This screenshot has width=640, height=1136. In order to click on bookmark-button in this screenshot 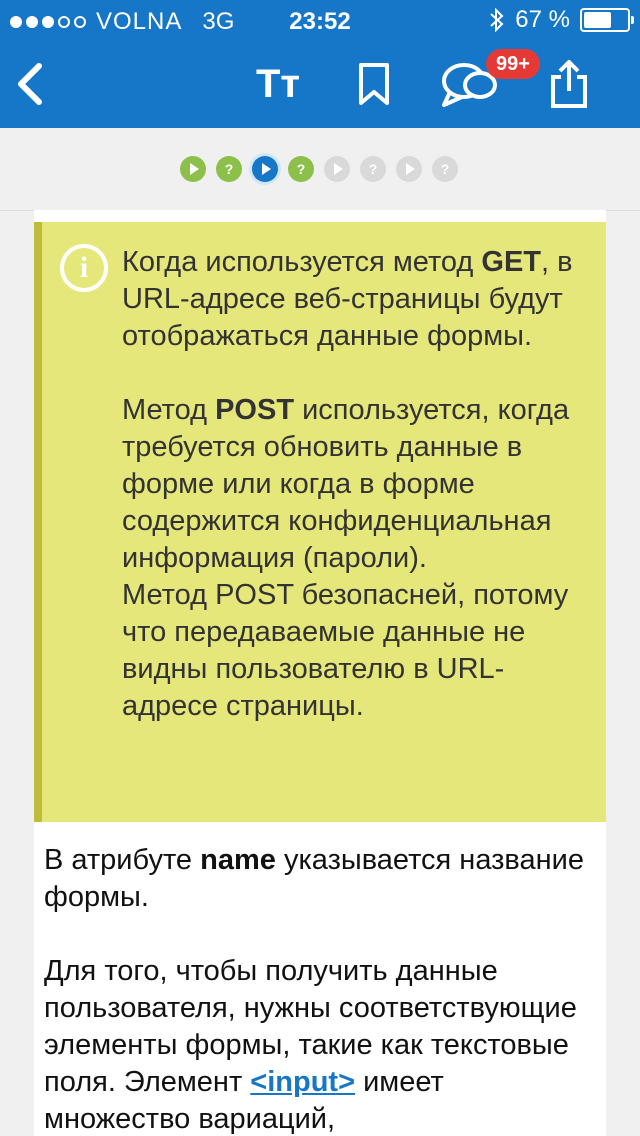, I will do `click(374, 84)`.